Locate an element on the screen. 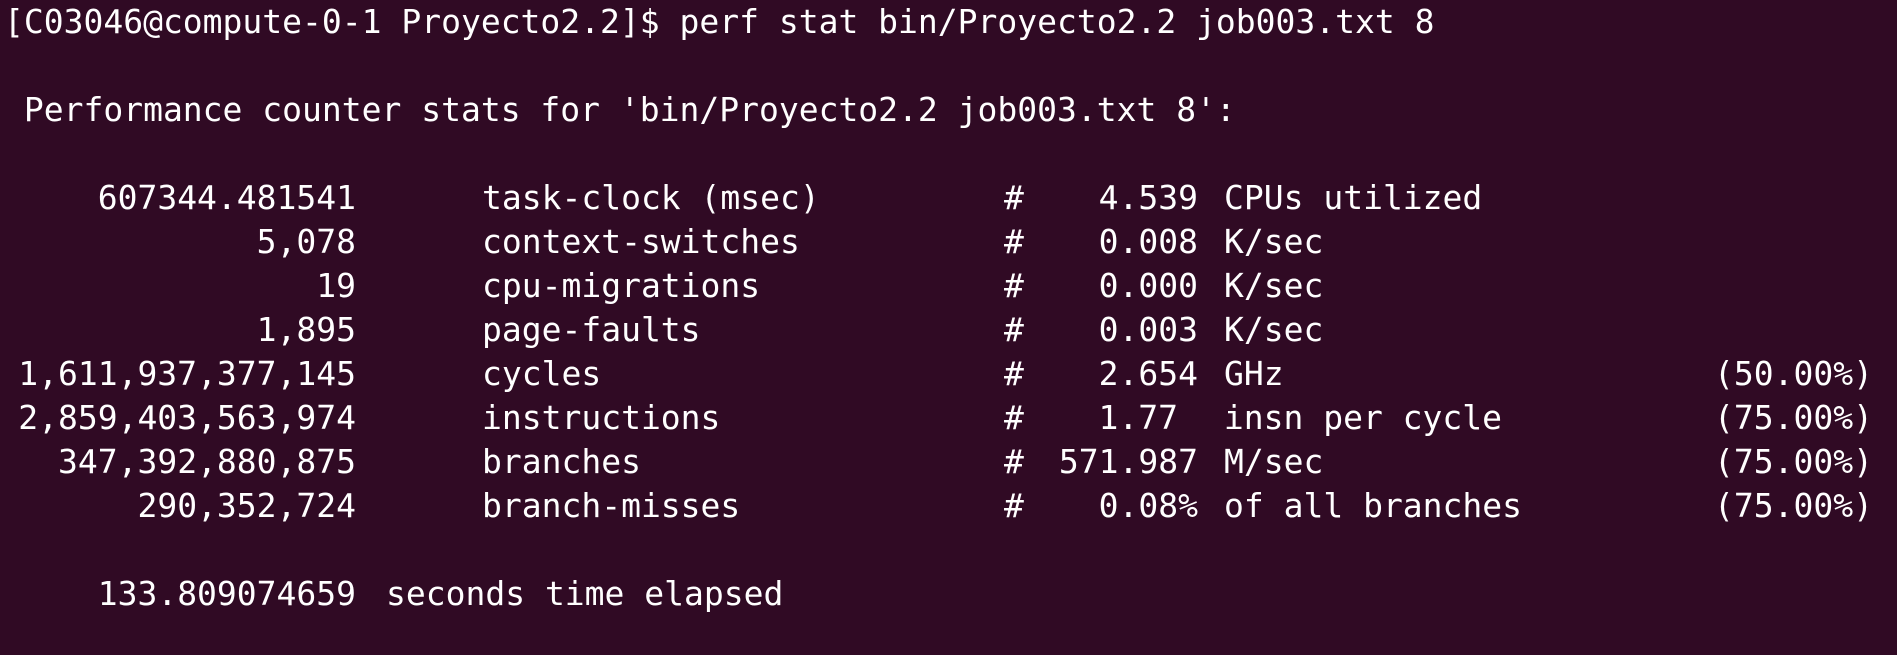 The height and width of the screenshot is (655, 1897). counter-name: context-switches is located at coordinates (641, 241).